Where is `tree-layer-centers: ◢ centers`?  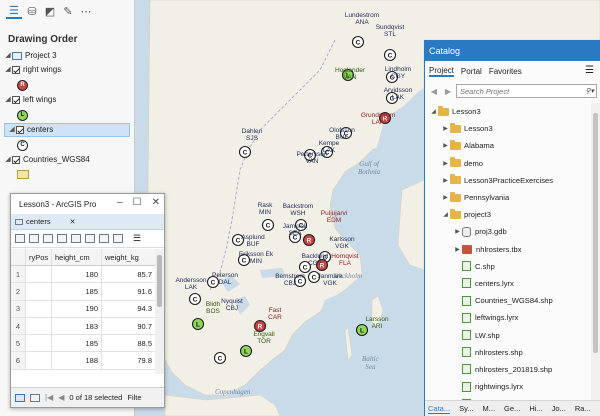
tree-layer-centers: ◢ centers is located at coordinates (67, 130).